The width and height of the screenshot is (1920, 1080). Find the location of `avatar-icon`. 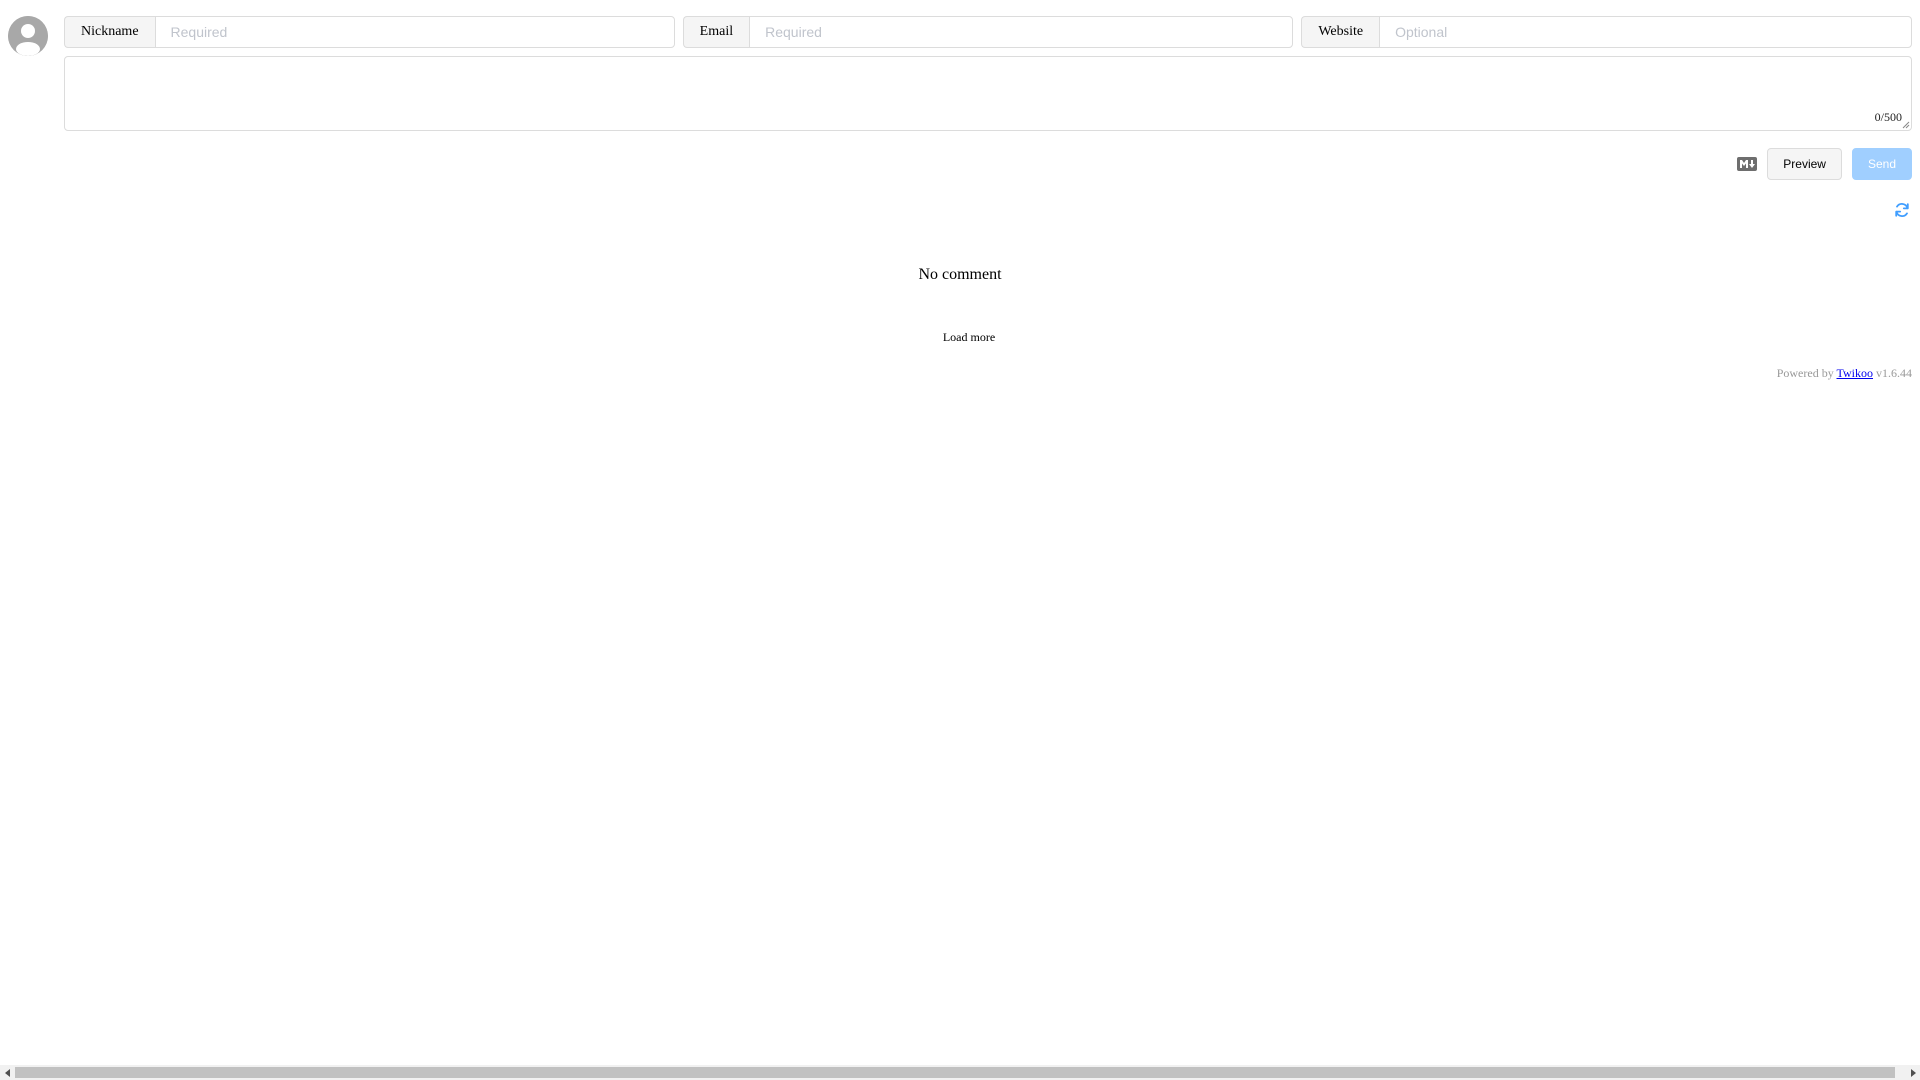

avatar-icon is located at coordinates (28, 36).